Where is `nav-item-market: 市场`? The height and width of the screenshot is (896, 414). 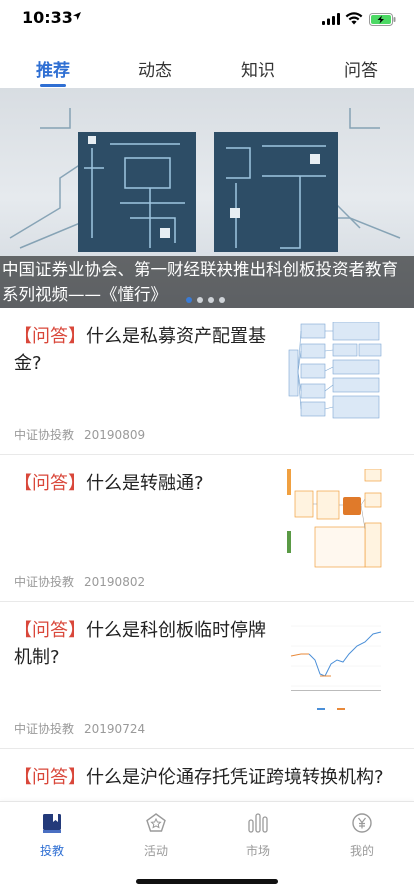 nav-item-market: 市场 is located at coordinates (258, 835).